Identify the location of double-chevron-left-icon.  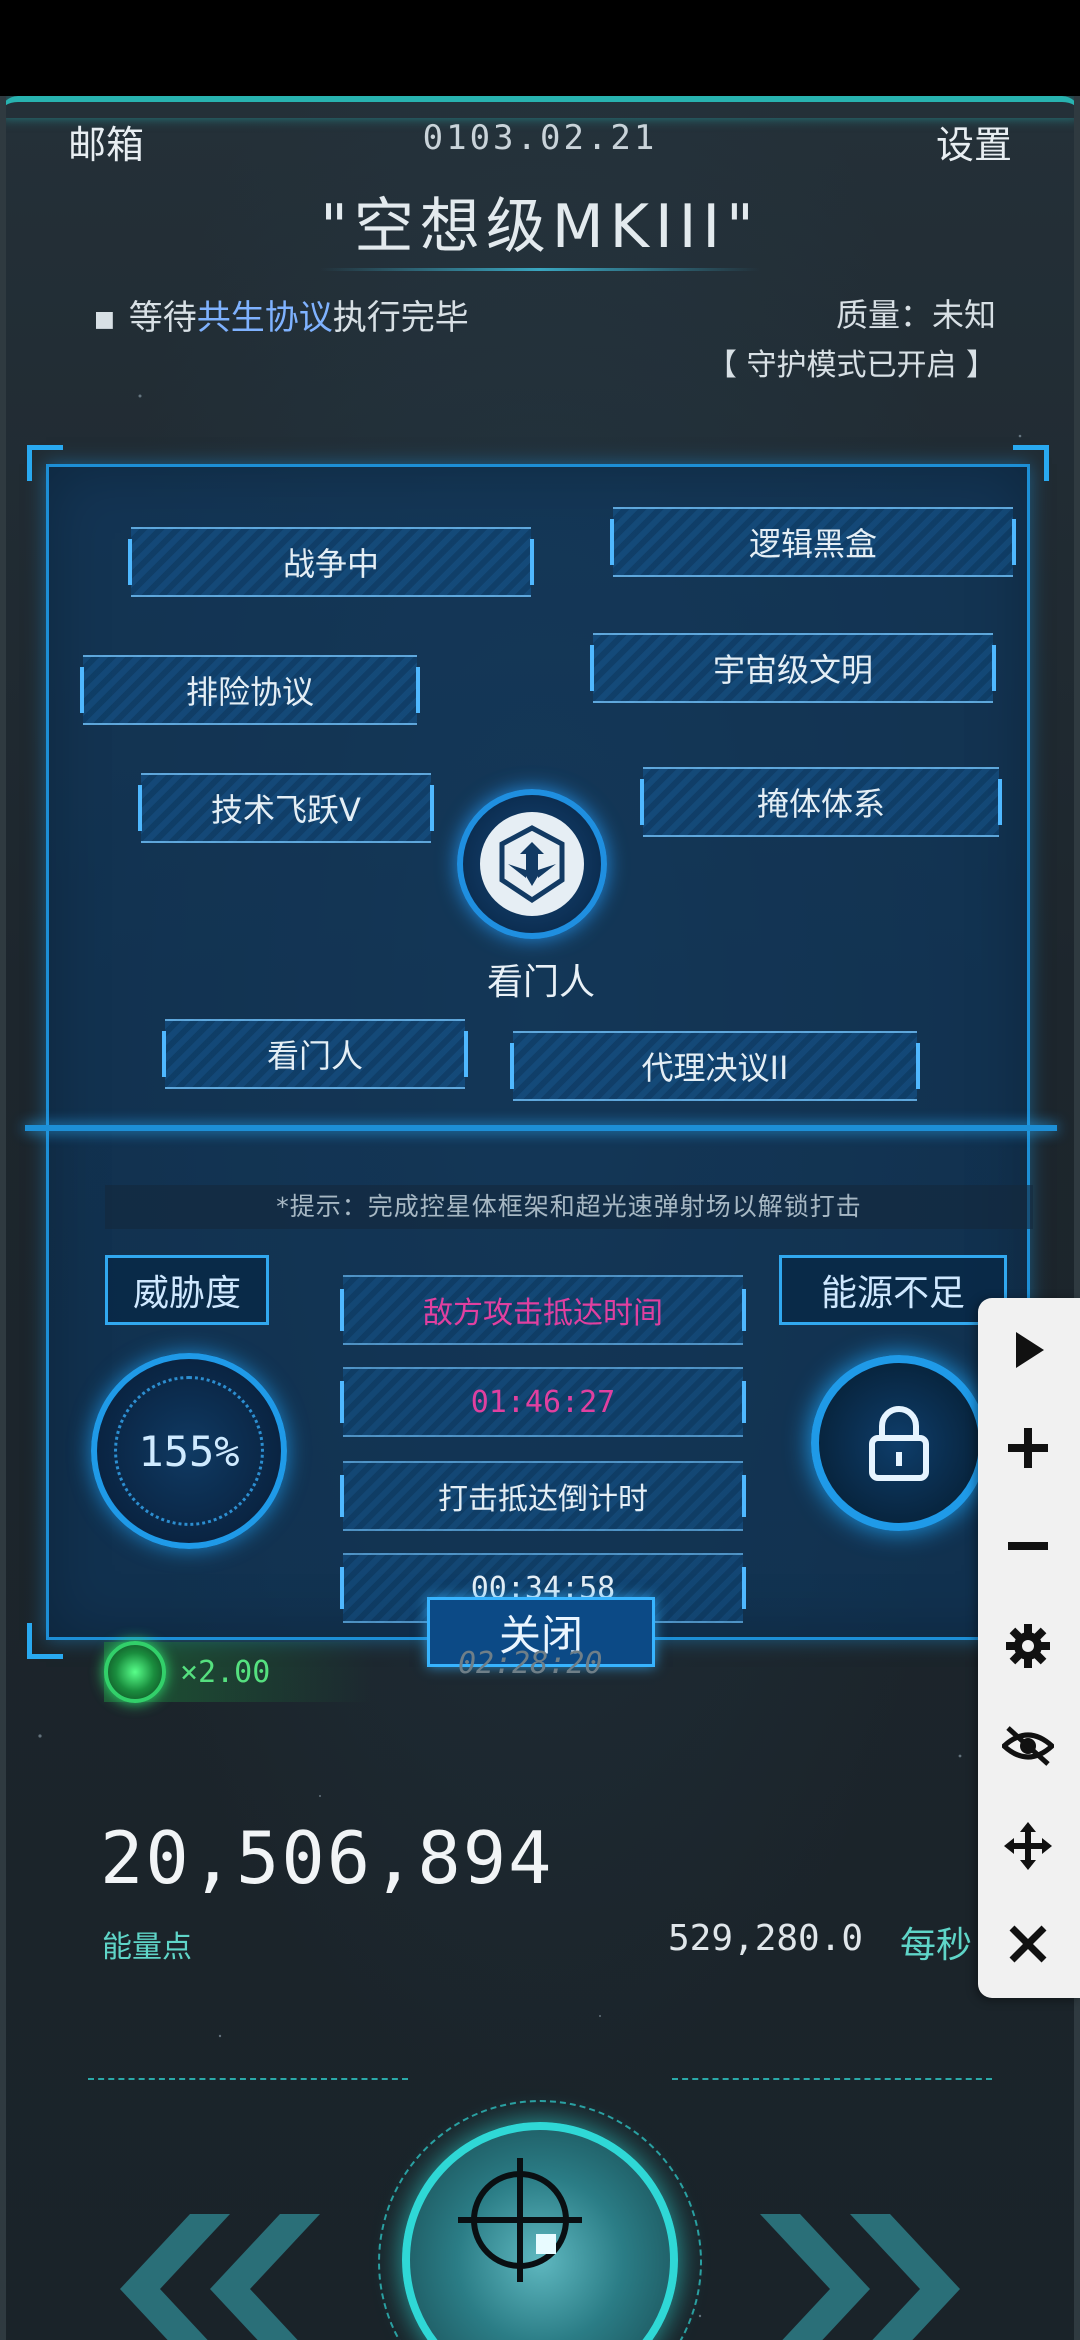
(220, 2277).